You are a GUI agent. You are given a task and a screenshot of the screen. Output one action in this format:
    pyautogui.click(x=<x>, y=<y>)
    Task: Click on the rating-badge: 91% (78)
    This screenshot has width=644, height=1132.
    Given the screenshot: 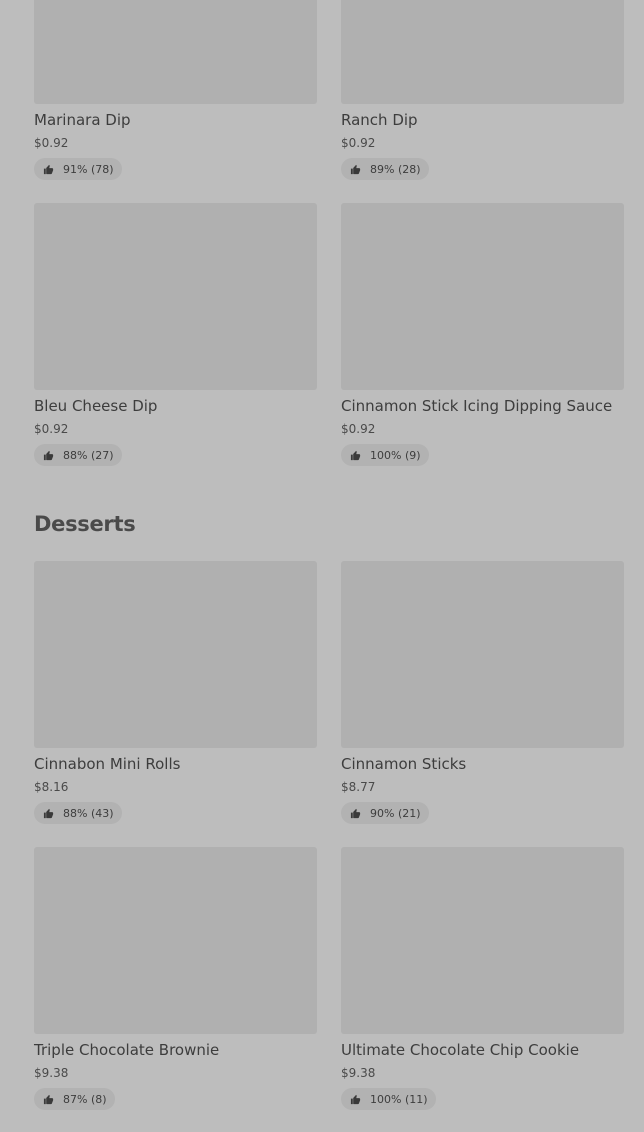 What is the action you would take?
    pyautogui.click(x=78, y=169)
    